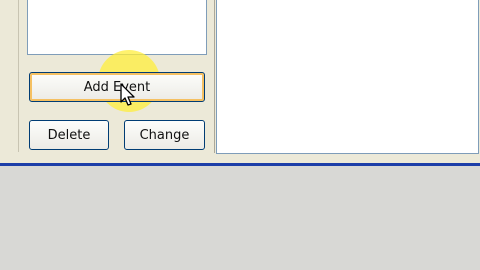  What do you see at coordinates (117, 87) in the screenshot?
I see `add-event-button: Add Event` at bounding box center [117, 87].